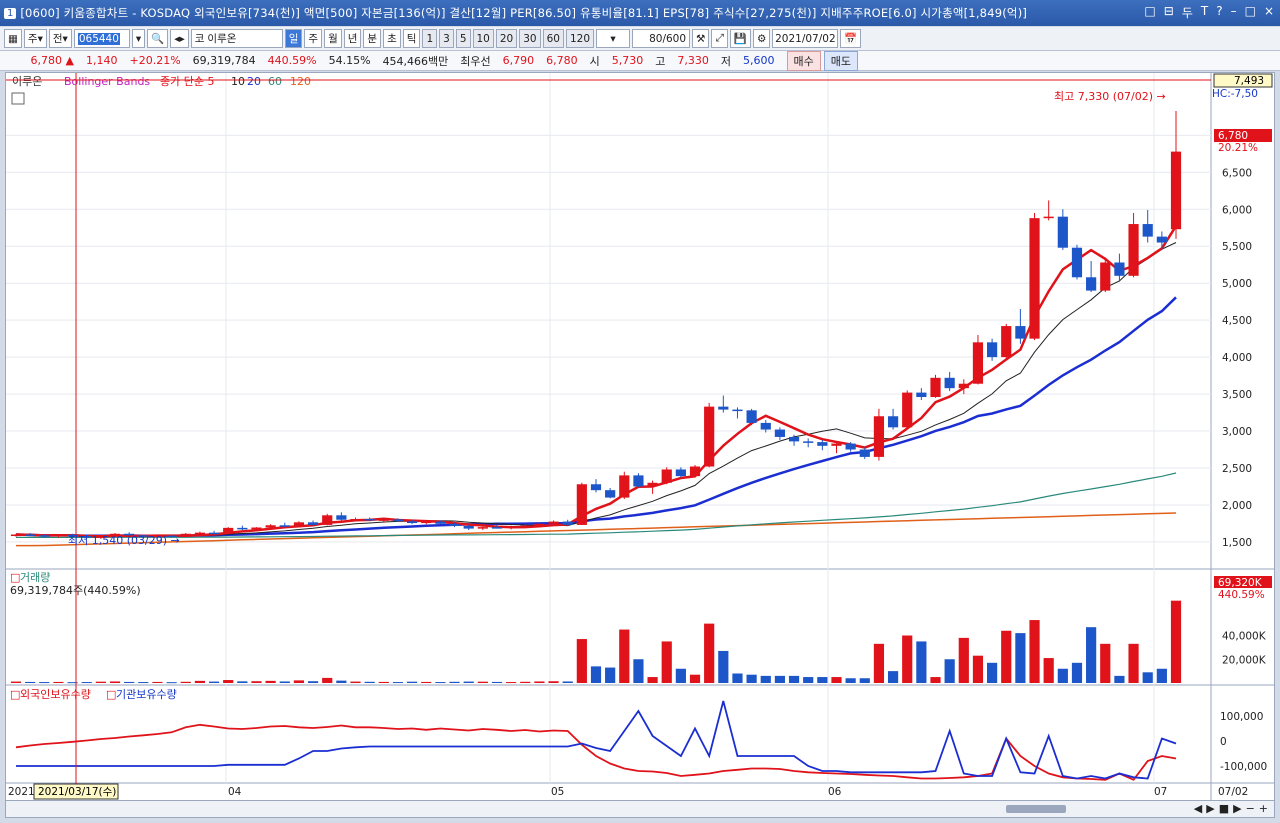 This screenshot has height=823, width=1280. Describe the element at coordinates (1036, 809) in the screenshot. I see `scroll-thumb` at that location.